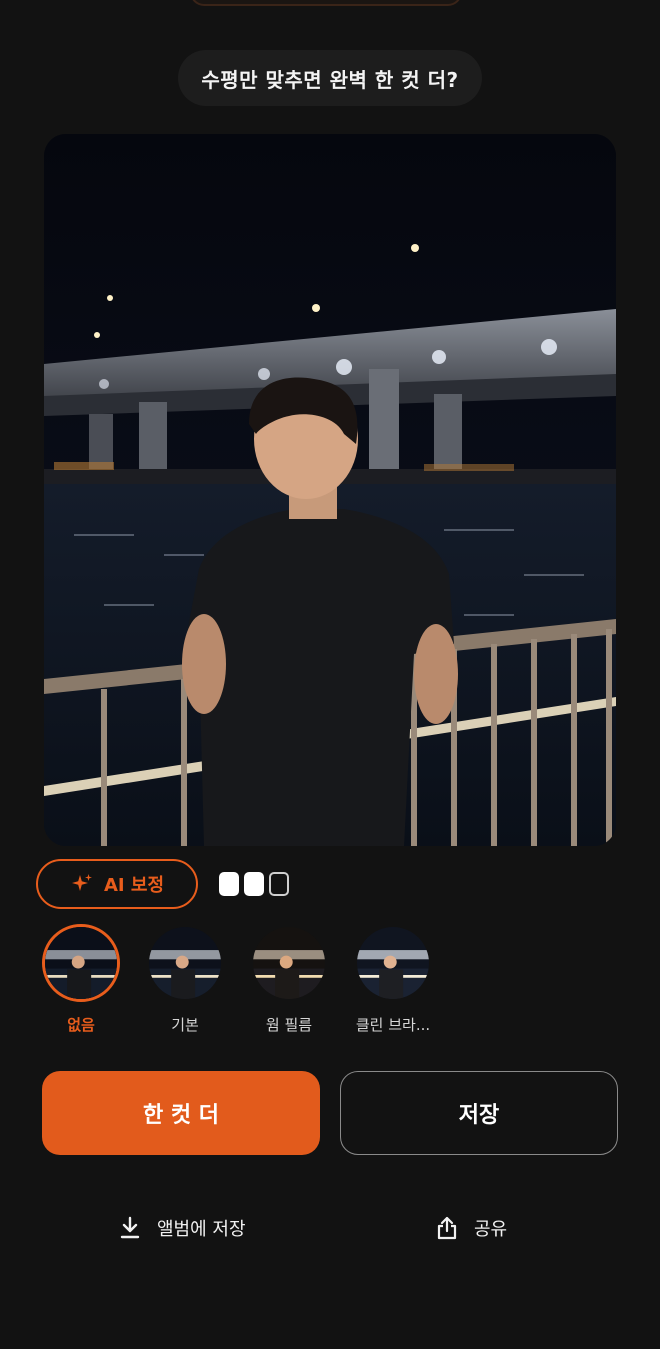 The width and height of the screenshot is (660, 1349). I want to click on ai-enhance-button: AI 보정, so click(117, 884).